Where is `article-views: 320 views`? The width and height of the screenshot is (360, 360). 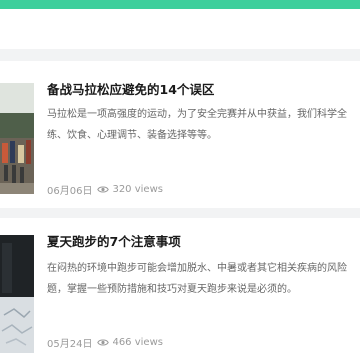 article-views: 320 views is located at coordinates (137, 189).